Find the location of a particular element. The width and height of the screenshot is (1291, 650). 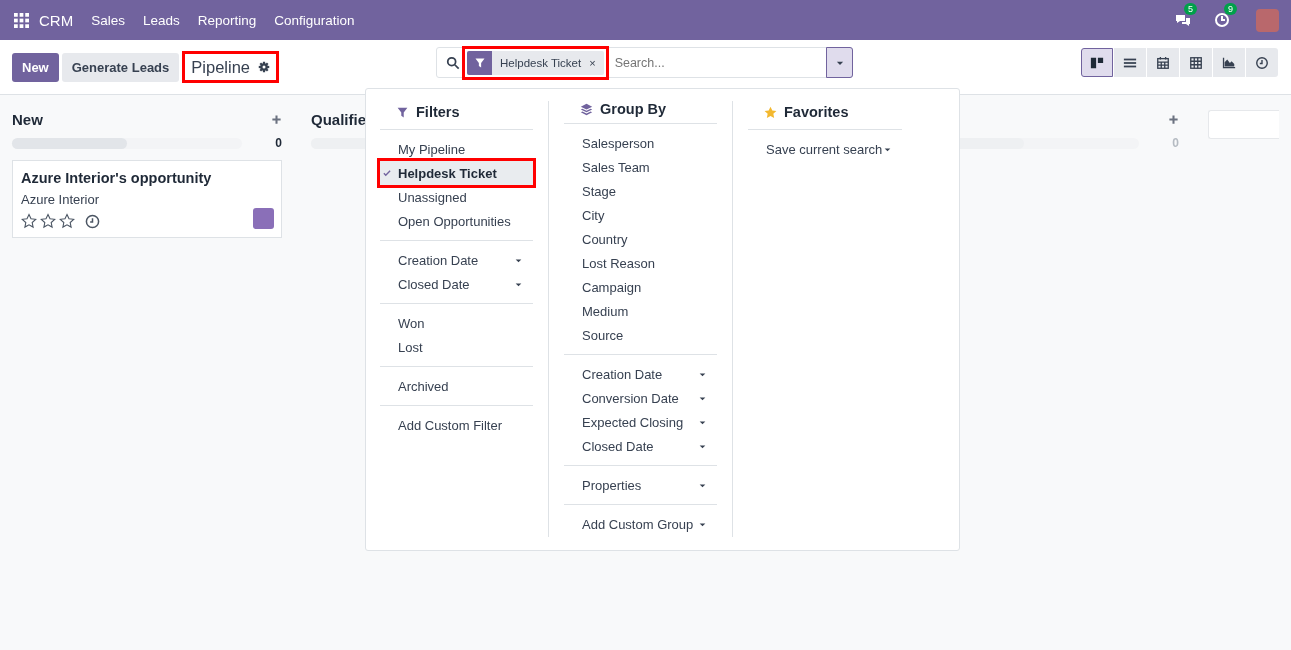

search-icon is located at coordinates (453, 62).